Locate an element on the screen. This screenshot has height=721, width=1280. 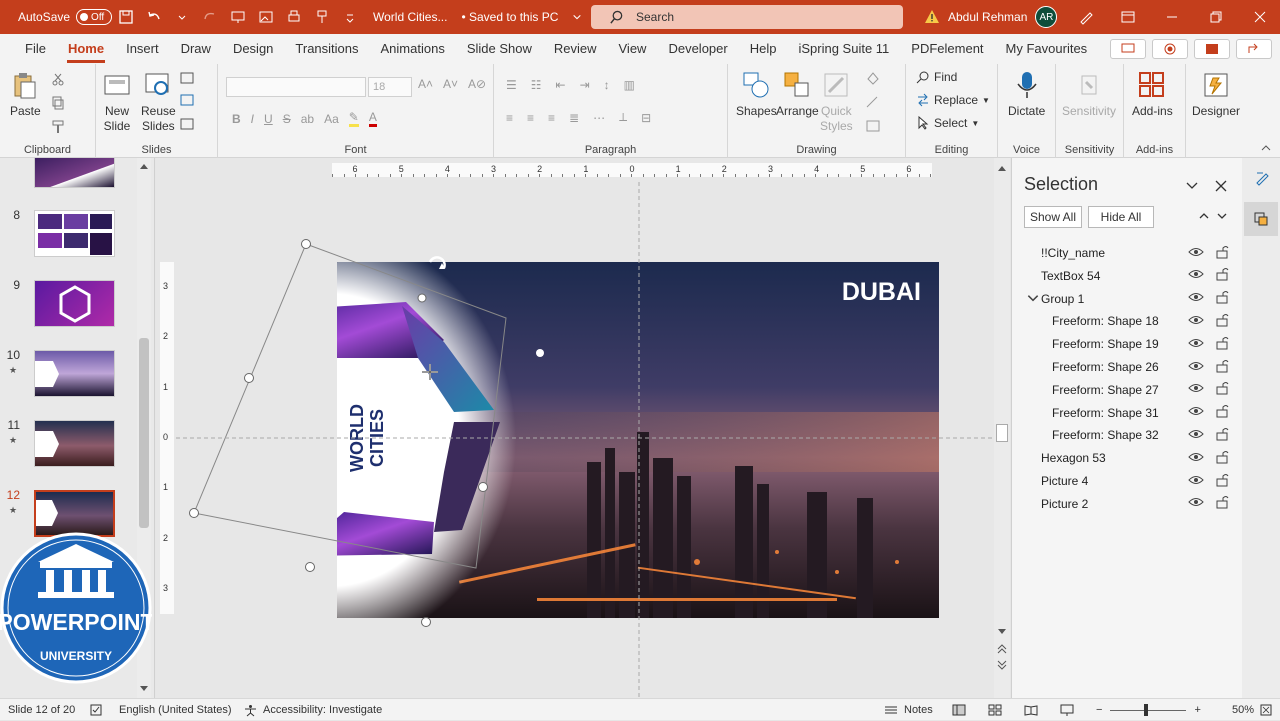
decrease-indent-icon: ⇤ is located at coordinates (561, 85).